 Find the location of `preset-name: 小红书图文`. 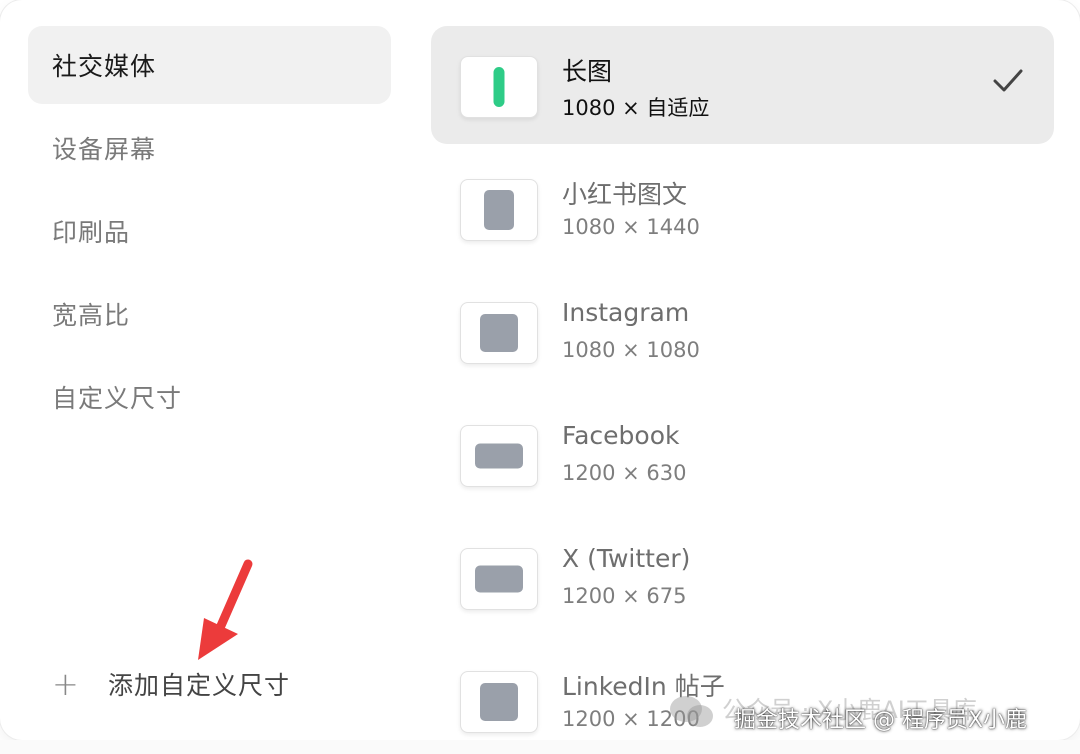

preset-name: 小红书图文 is located at coordinates (625, 194).